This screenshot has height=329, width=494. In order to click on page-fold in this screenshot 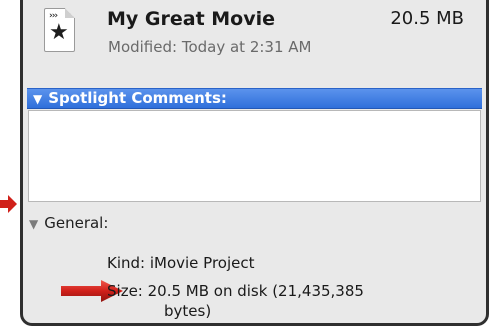, I will do `click(70, 13)`.